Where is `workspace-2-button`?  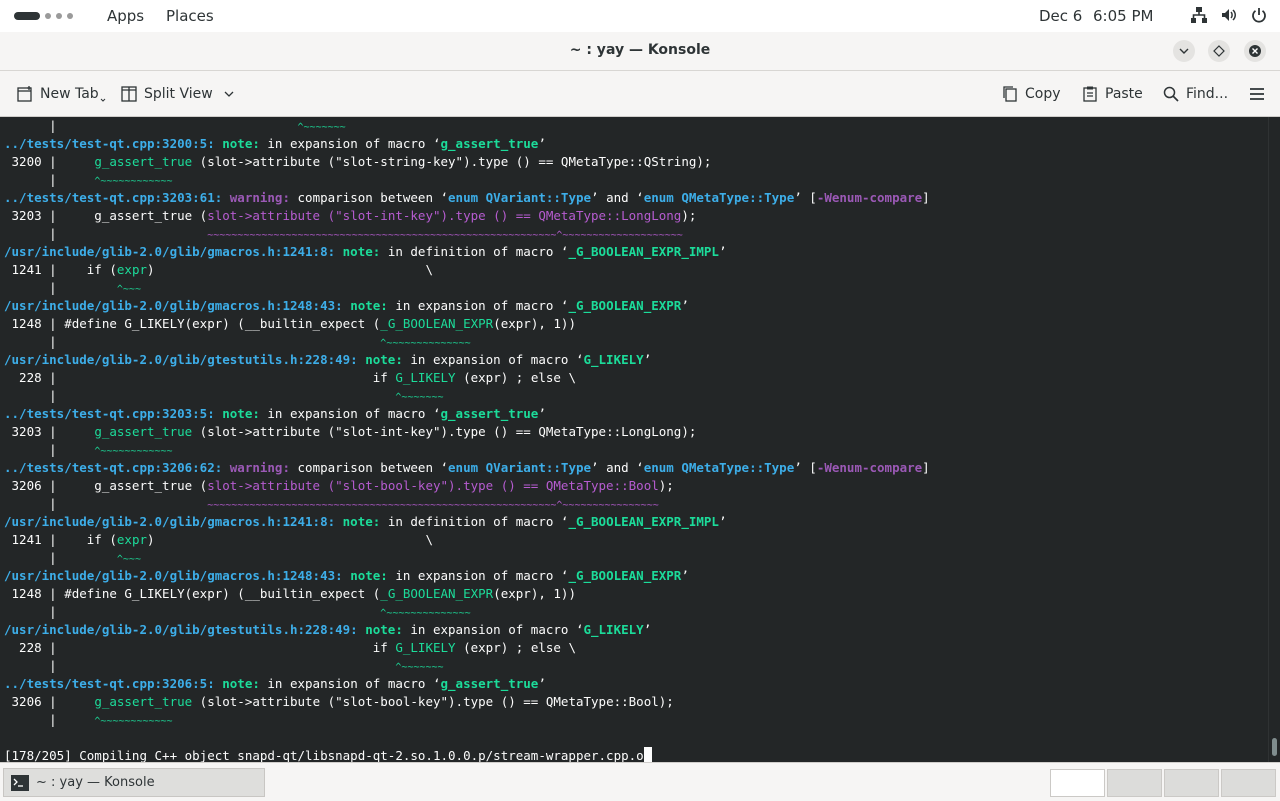
workspace-2-button is located at coordinates (1134, 783).